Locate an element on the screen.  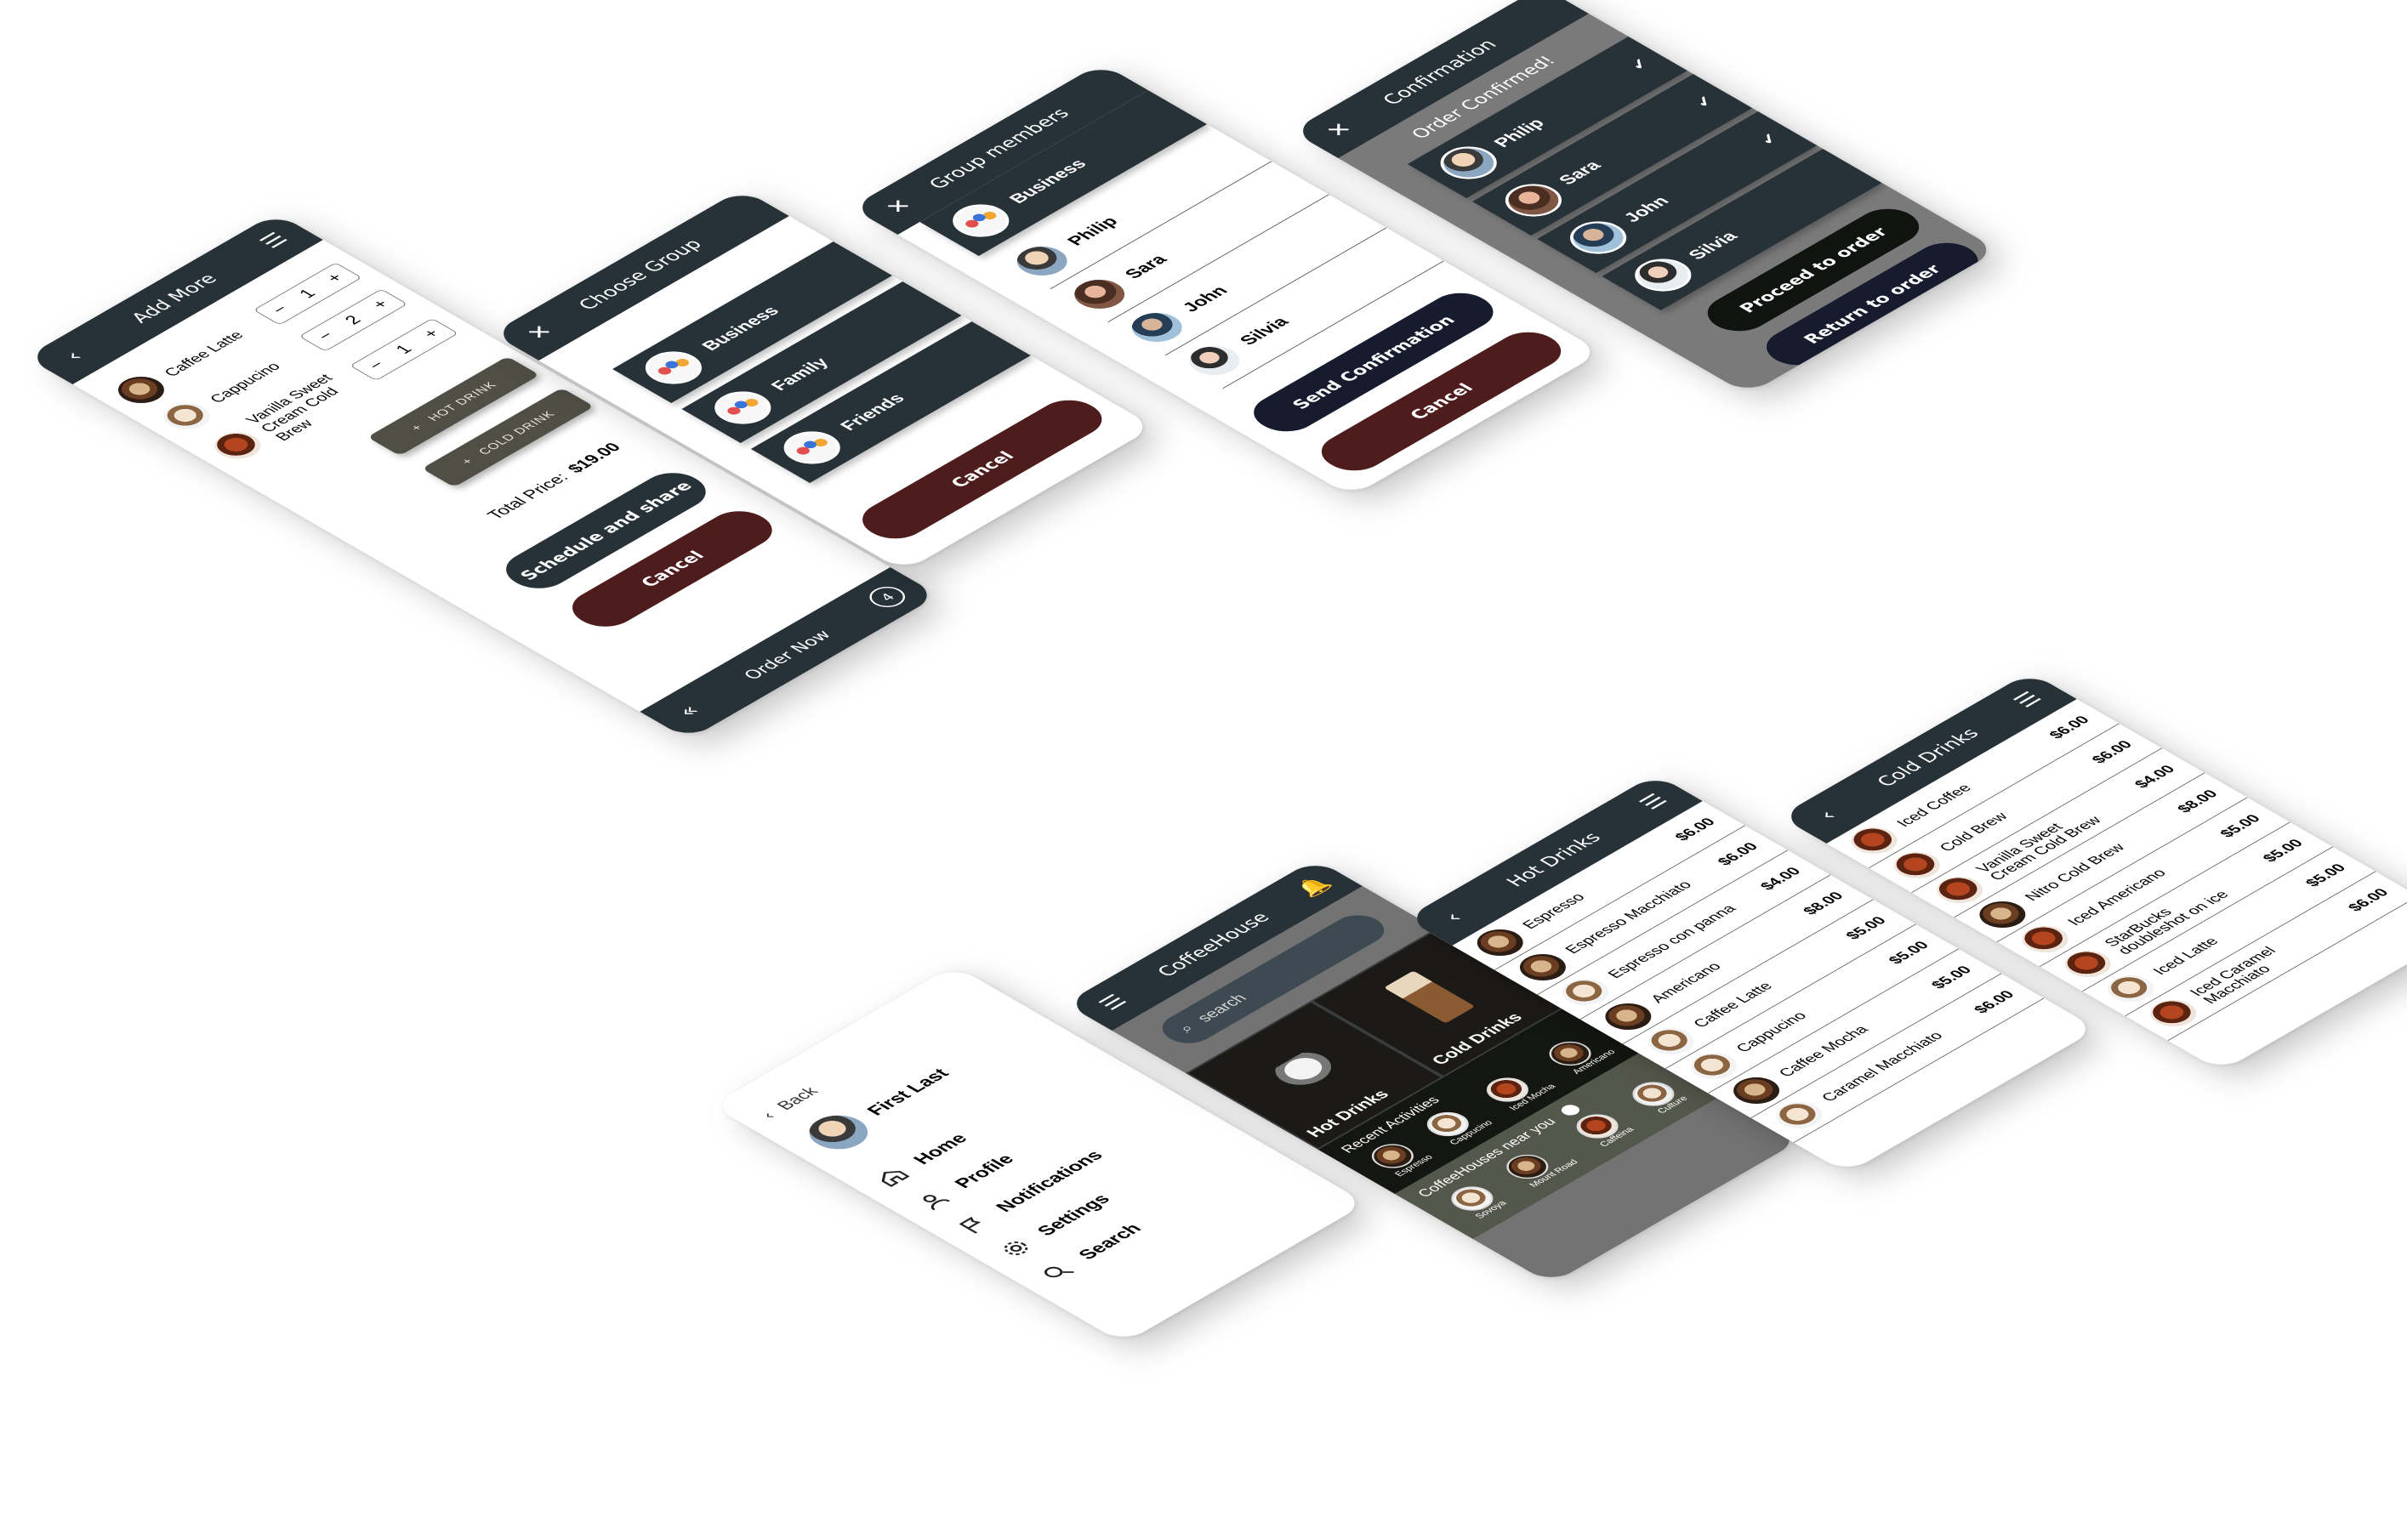
hot-coffee-cup-image is located at coordinates (1307, 1071).